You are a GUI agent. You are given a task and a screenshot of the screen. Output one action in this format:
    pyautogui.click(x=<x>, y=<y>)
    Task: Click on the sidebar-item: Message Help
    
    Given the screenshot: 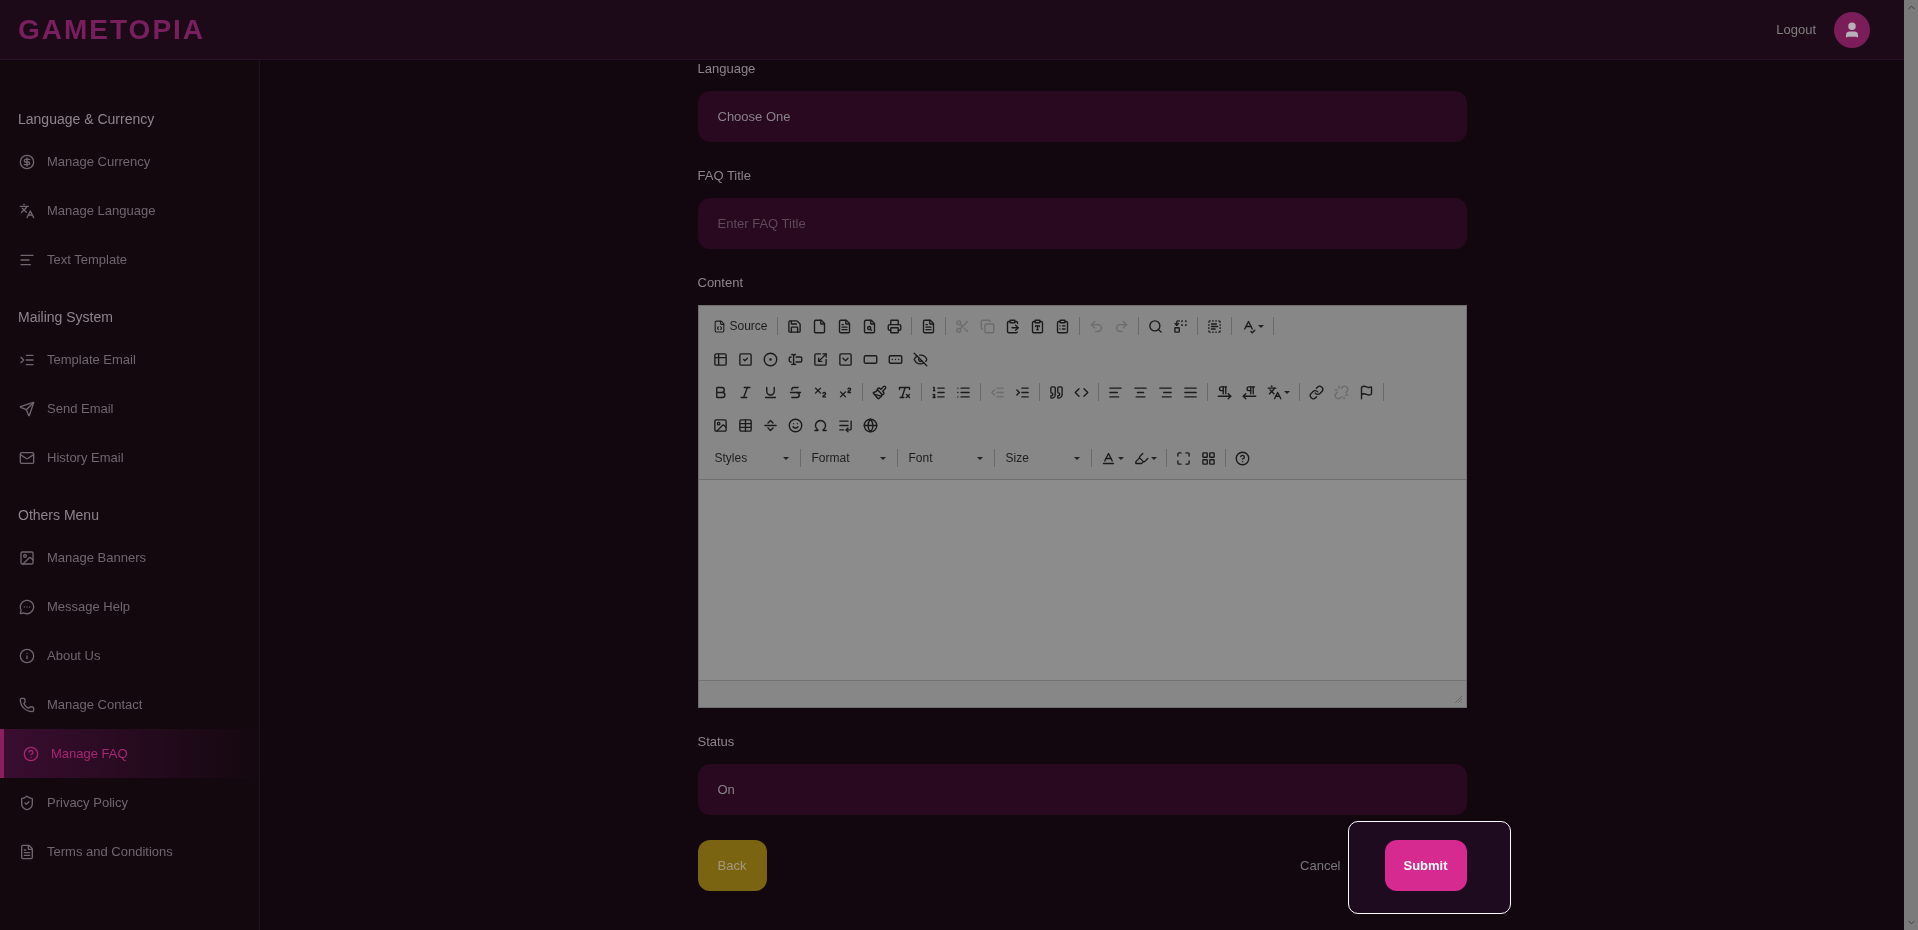 What is the action you would take?
    pyautogui.click(x=129, y=606)
    